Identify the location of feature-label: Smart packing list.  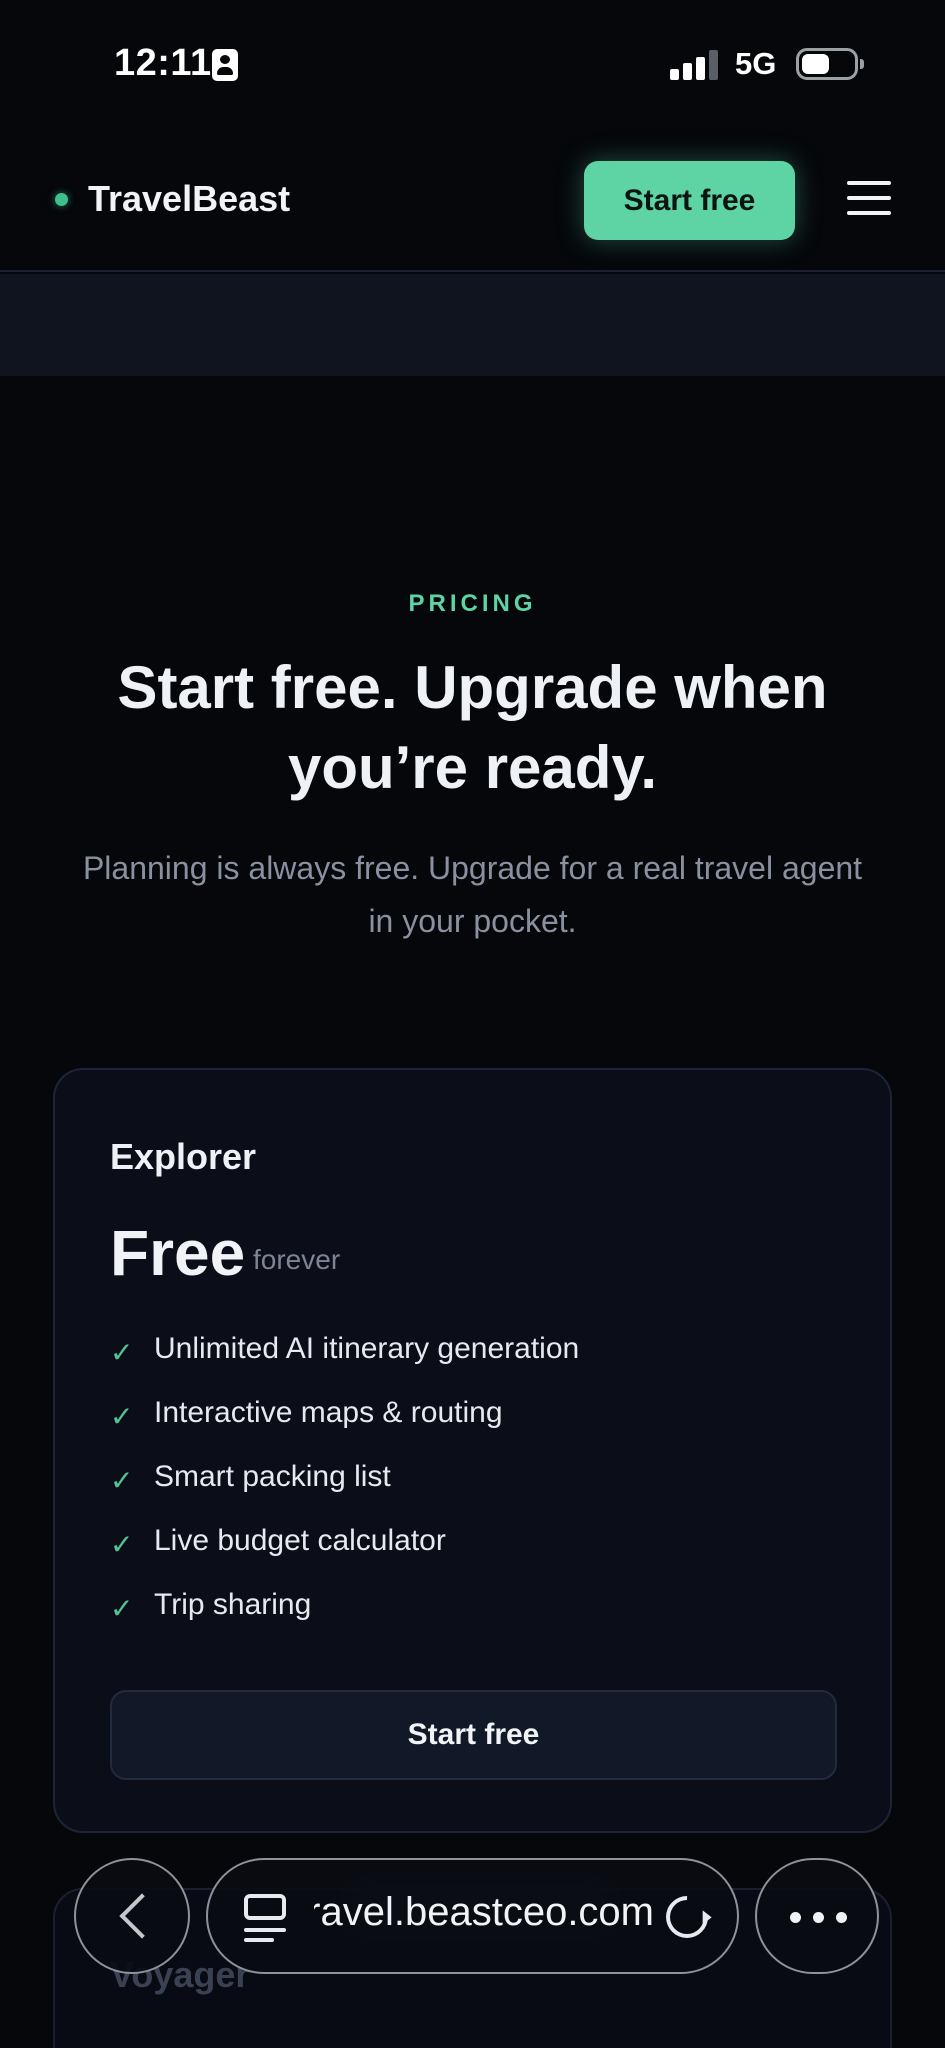
(272, 1476).